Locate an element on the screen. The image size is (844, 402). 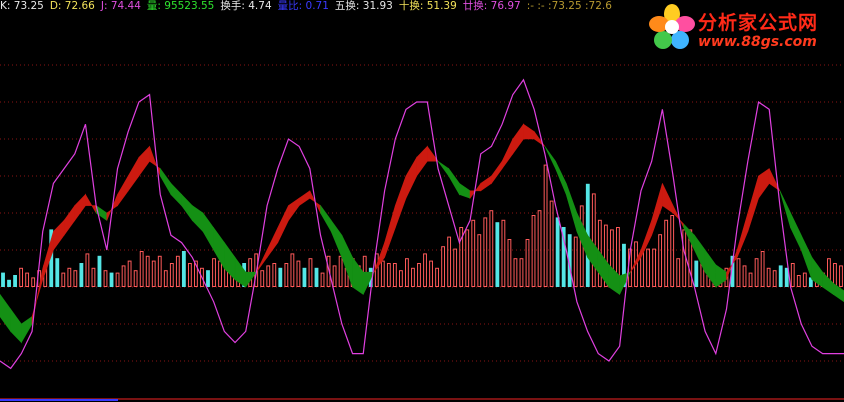
readout-item: J: 74.44 is located at coordinates (120, 6).